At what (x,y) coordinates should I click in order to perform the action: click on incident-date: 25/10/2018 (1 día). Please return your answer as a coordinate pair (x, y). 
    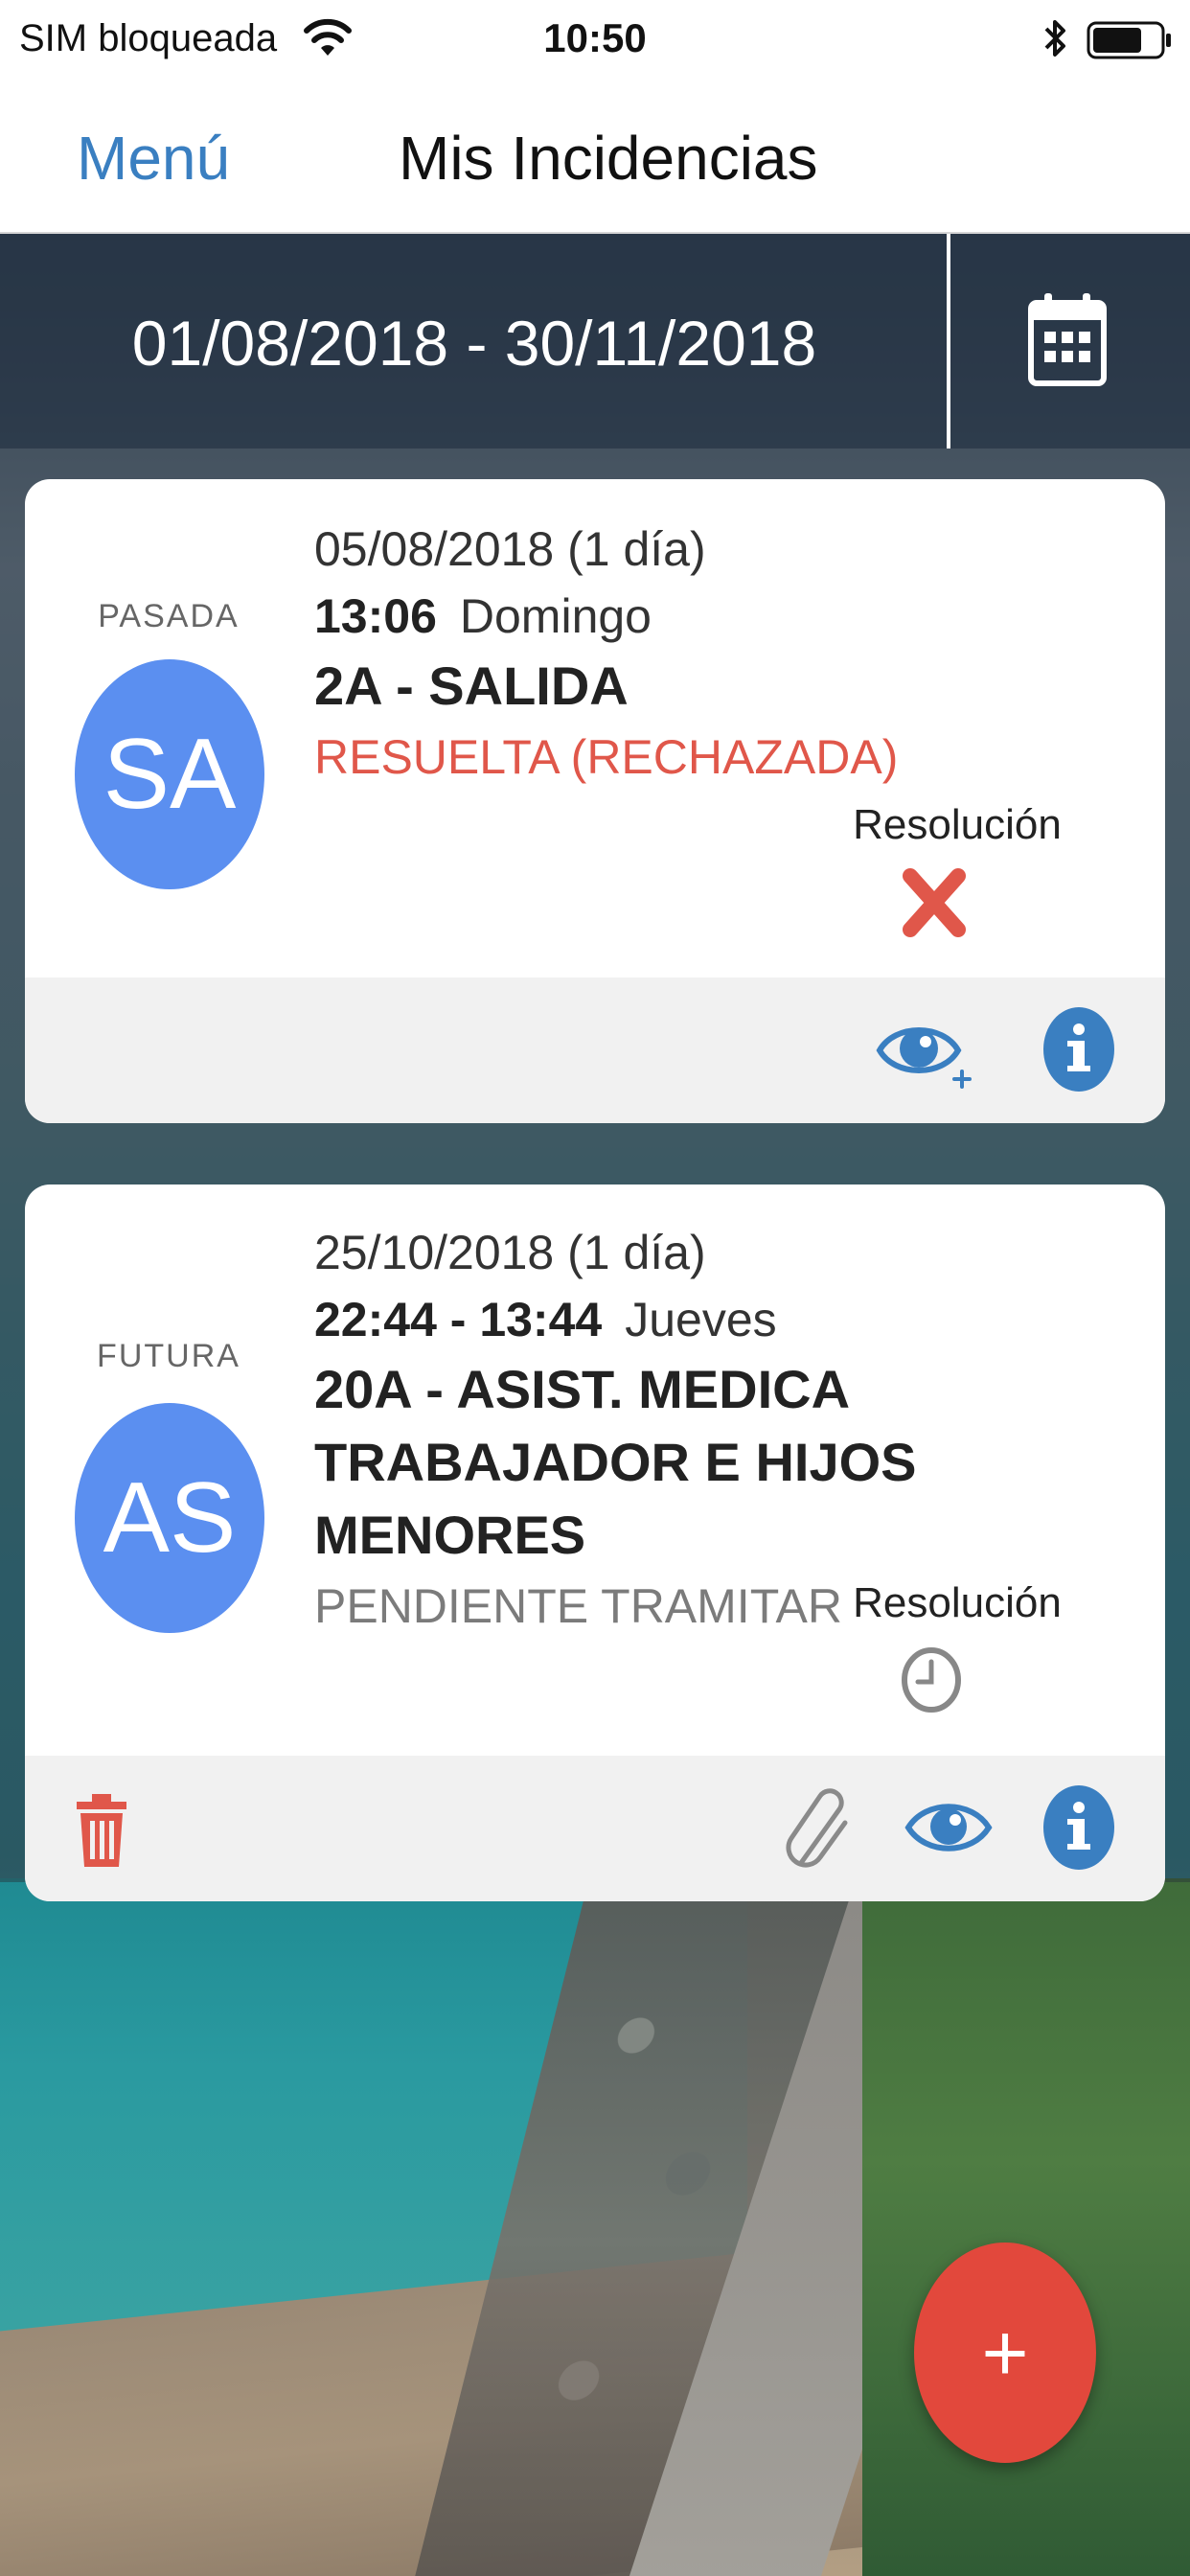
    Looking at the image, I should click on (510, 1252).